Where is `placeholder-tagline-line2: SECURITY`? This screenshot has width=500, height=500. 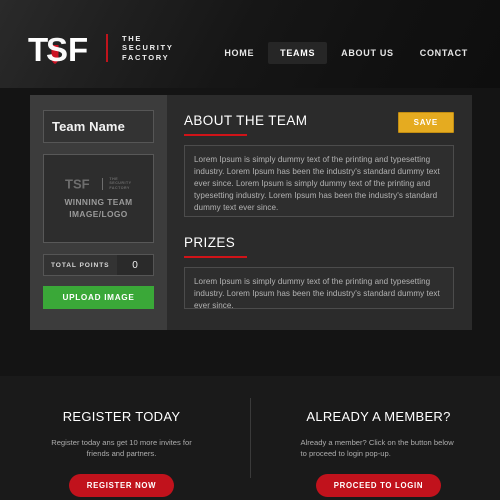 placeholder-tagline-line2: SECURITY is located at coordinates (120, 183).